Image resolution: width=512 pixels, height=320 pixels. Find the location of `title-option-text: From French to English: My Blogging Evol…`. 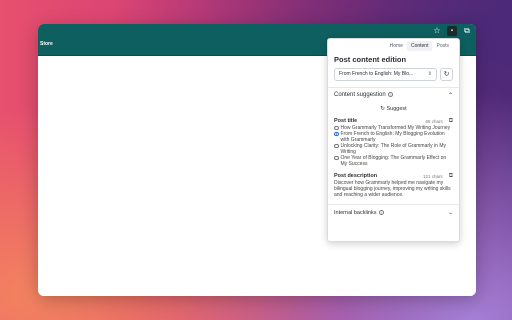

title-option-text: From French to English: My Blogging Evol… is located at coordinates (392, 137).